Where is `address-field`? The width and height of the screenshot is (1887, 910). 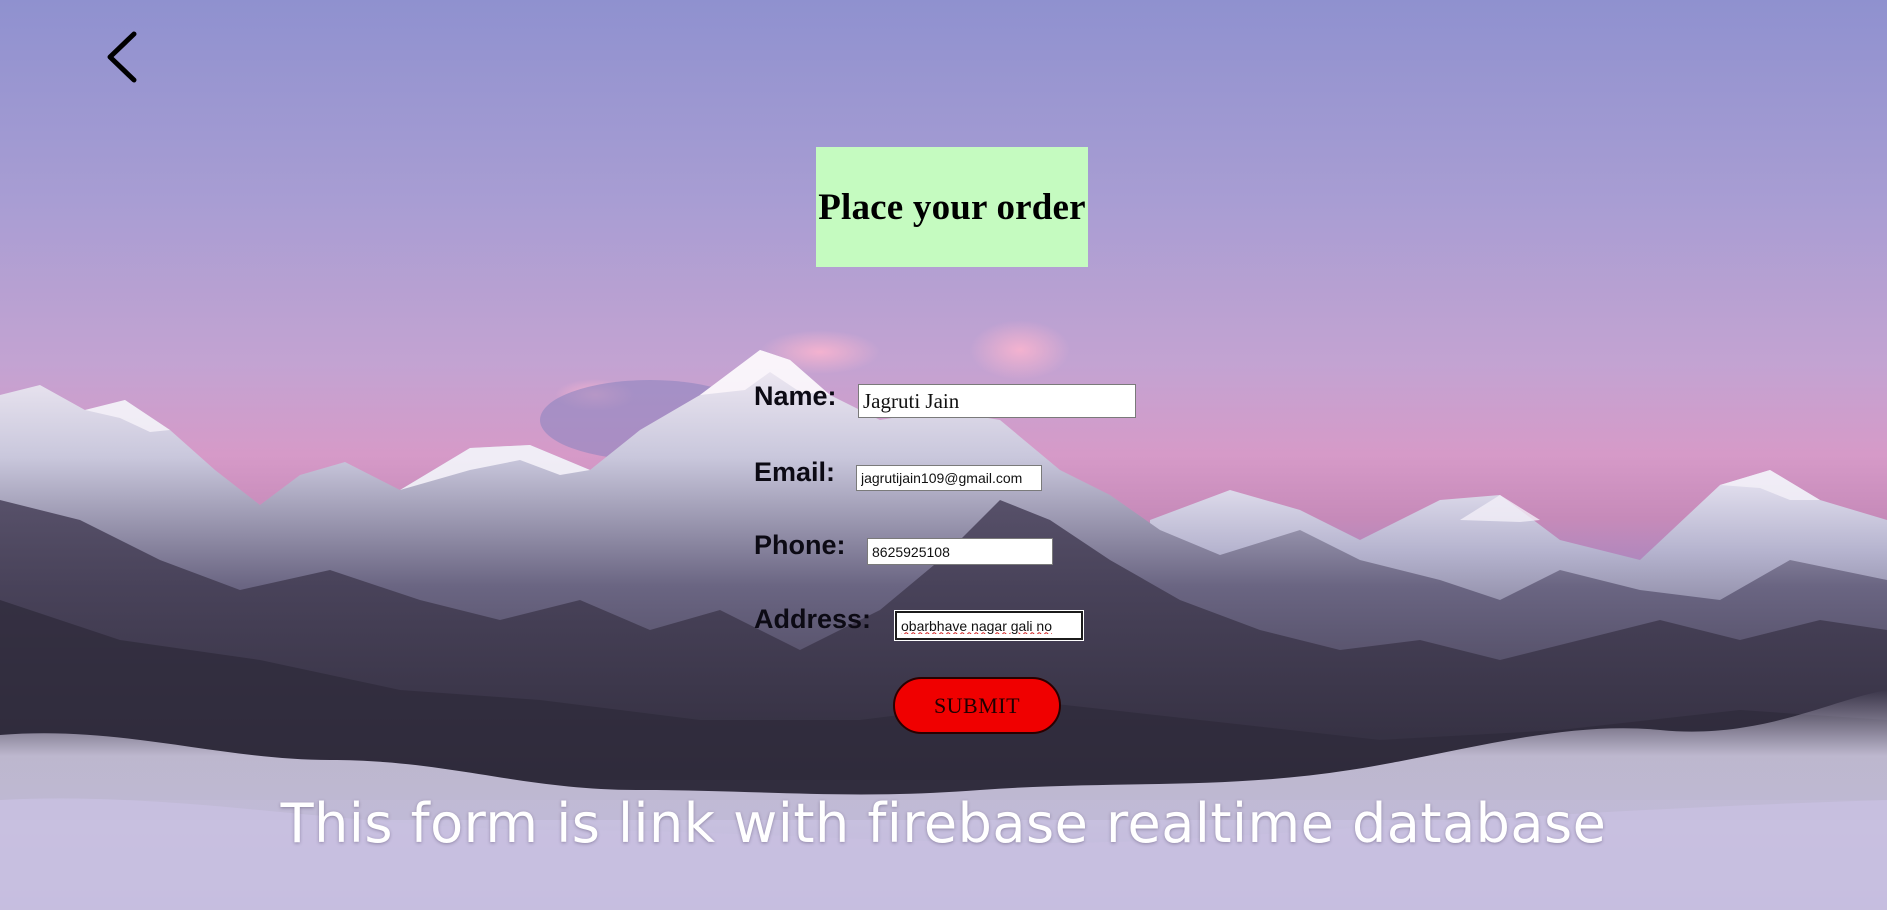
address-field is located at coordinates (989, 625).